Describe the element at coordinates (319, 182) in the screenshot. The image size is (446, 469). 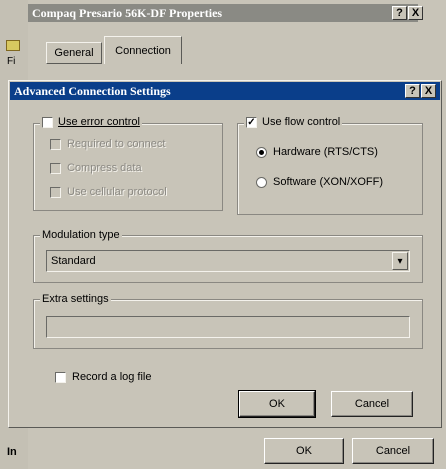
I see `software-flow-radio: Software (XON/XOFF)` at that location.